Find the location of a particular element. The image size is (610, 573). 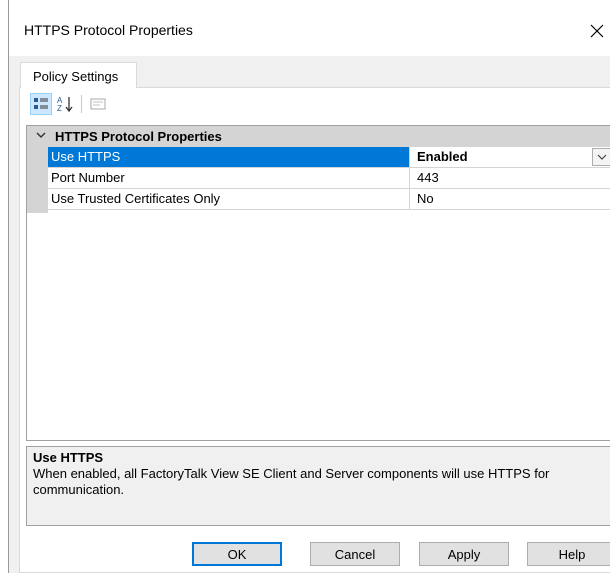

category-label: HTTPS Protocol Properties is located at coordinates (138, 136).